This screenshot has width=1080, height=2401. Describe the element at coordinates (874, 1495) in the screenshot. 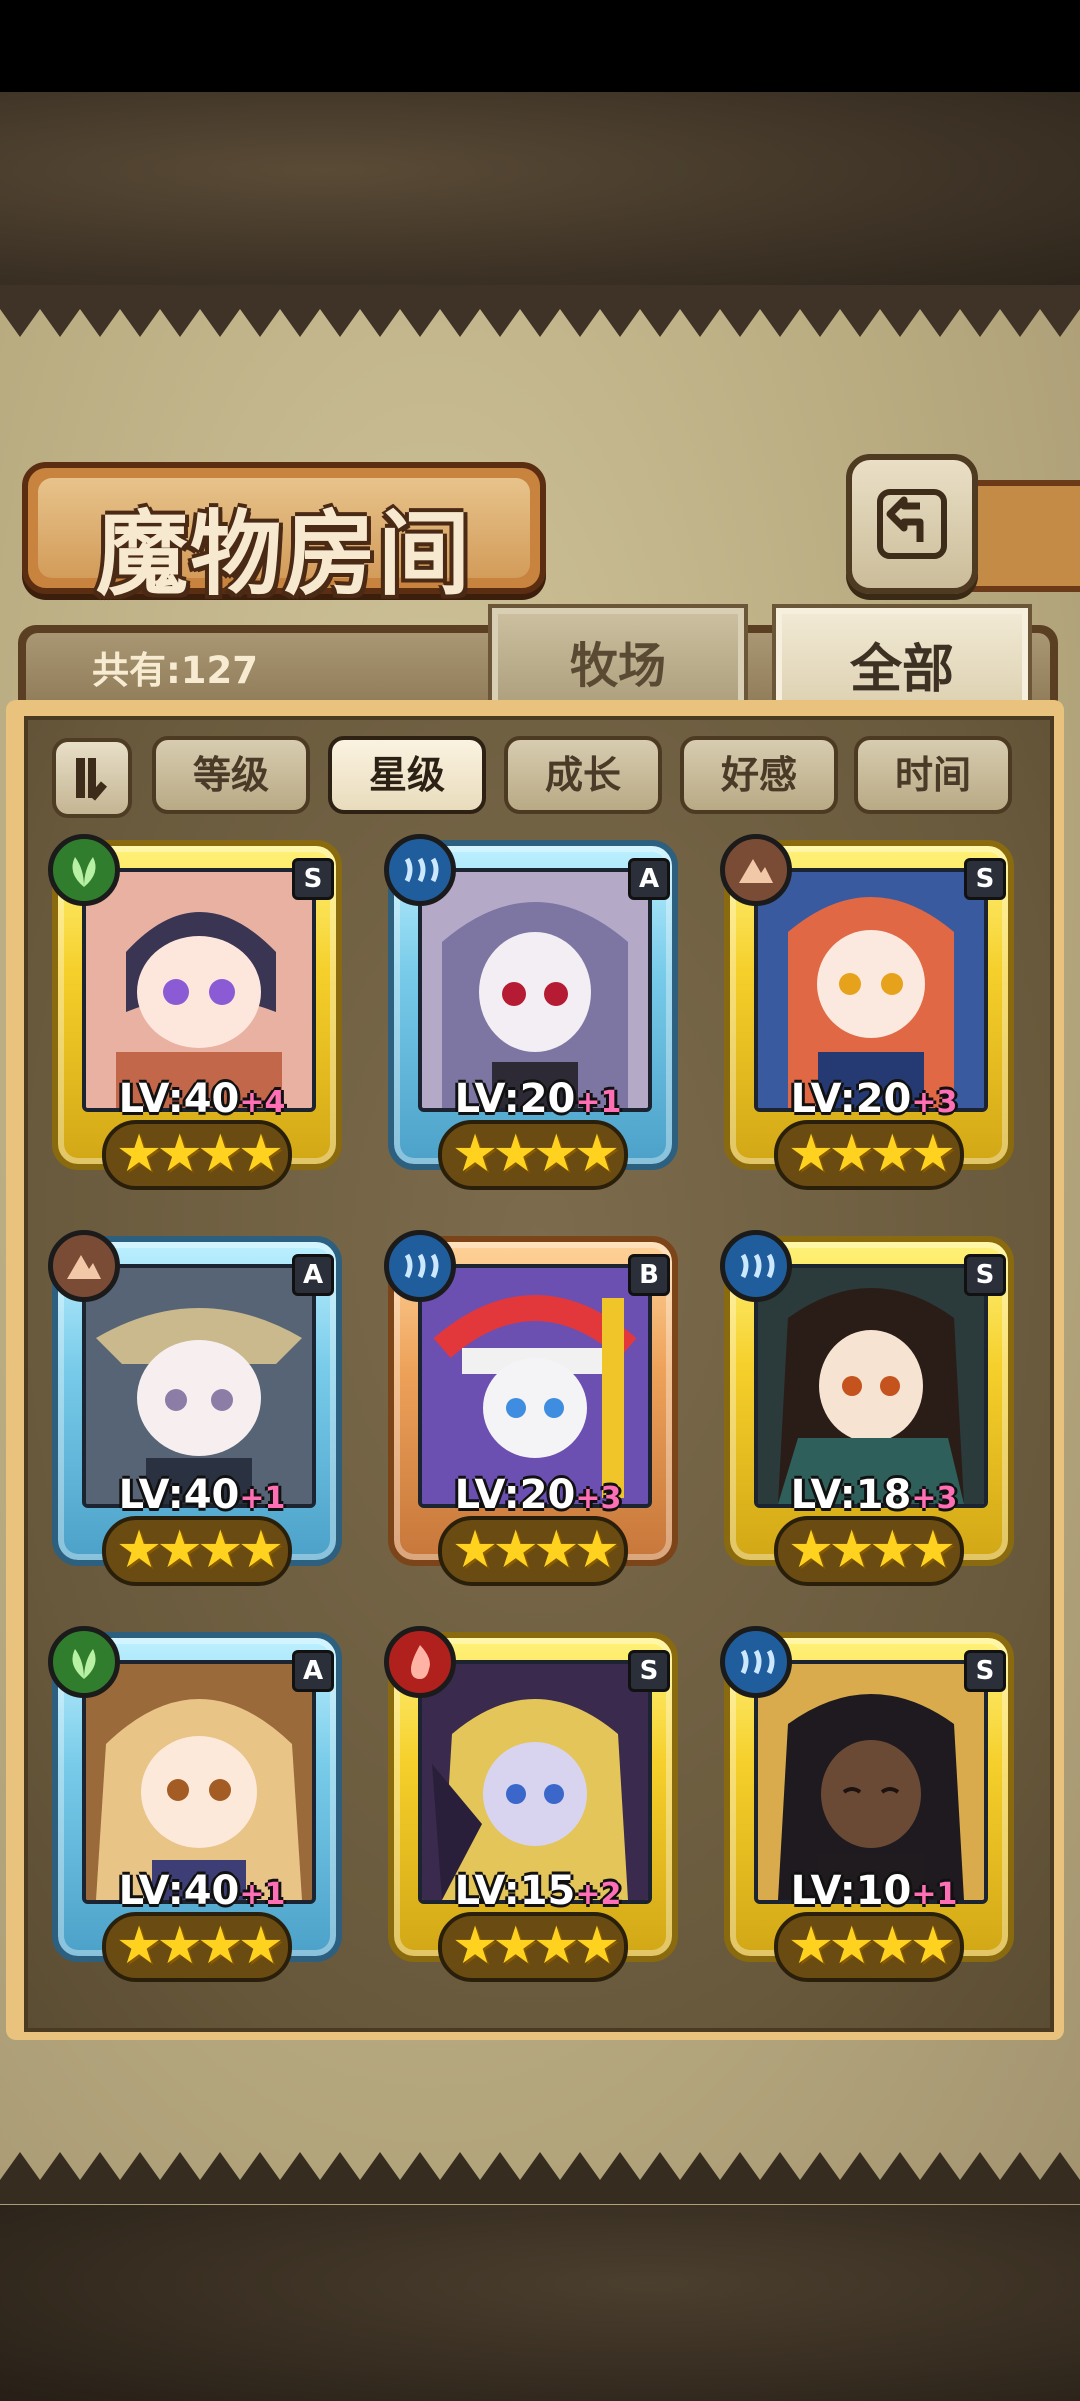

I see `level-label: LV:18+3` at that location.